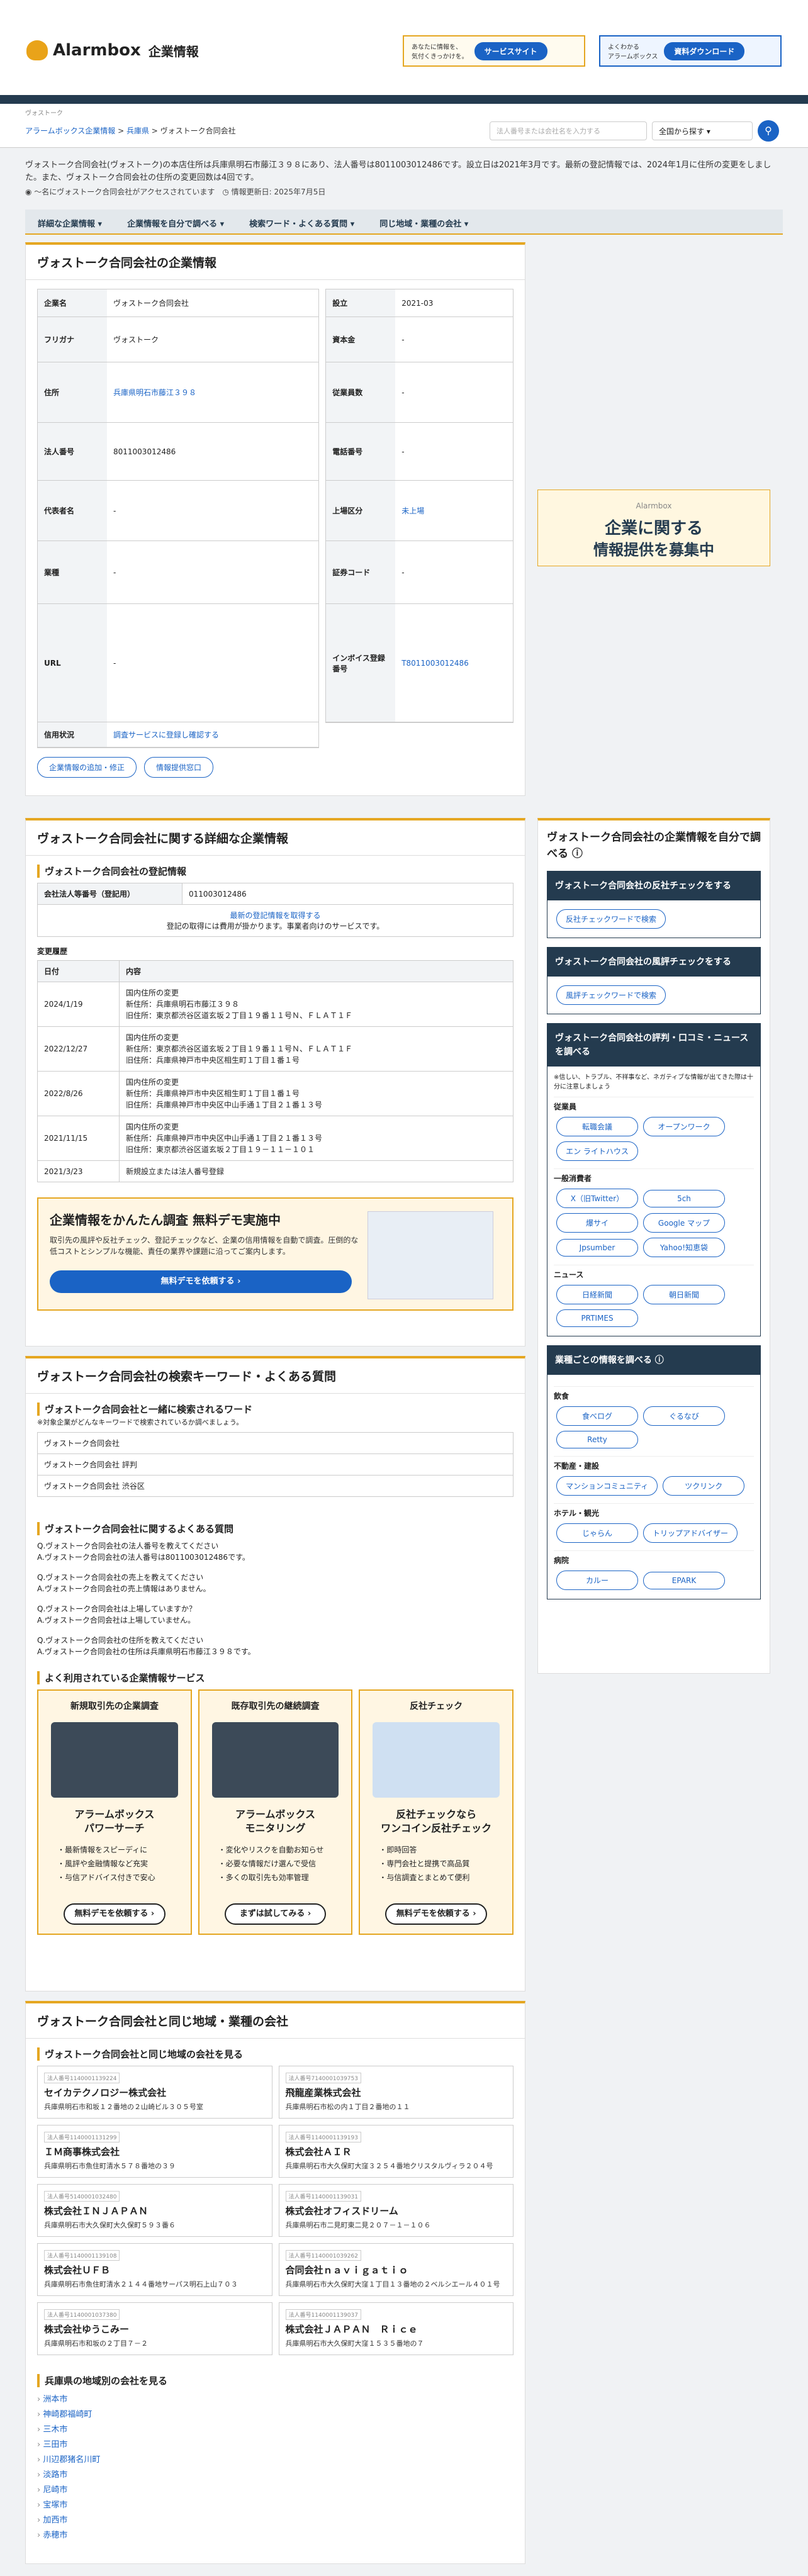 Image resolution: width=808 pixels, height=2576 pixels. Describe the element at coordinates (704, 1486) in the screenshot. I see `site-link-button: ツクリンク` at that location.